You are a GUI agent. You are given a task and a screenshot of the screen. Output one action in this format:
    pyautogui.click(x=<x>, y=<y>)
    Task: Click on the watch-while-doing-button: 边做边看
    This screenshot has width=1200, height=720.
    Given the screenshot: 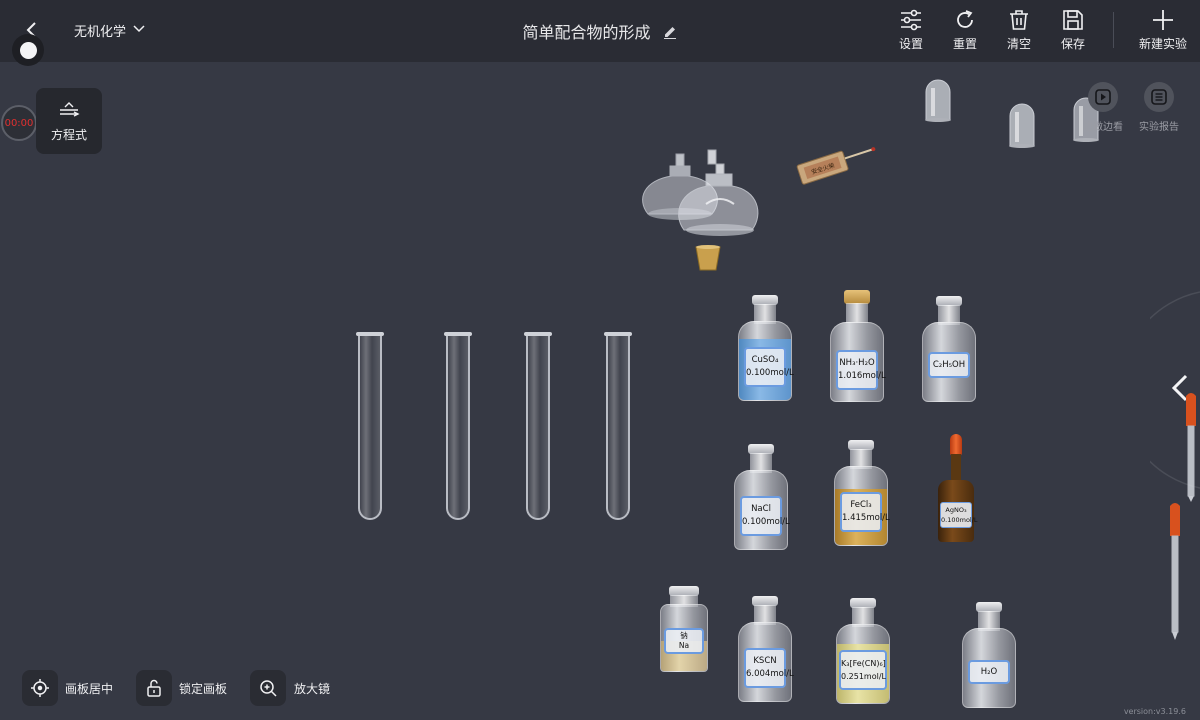 What is the action you would take?
    pyautogui.click(x=1103, y=108)
    